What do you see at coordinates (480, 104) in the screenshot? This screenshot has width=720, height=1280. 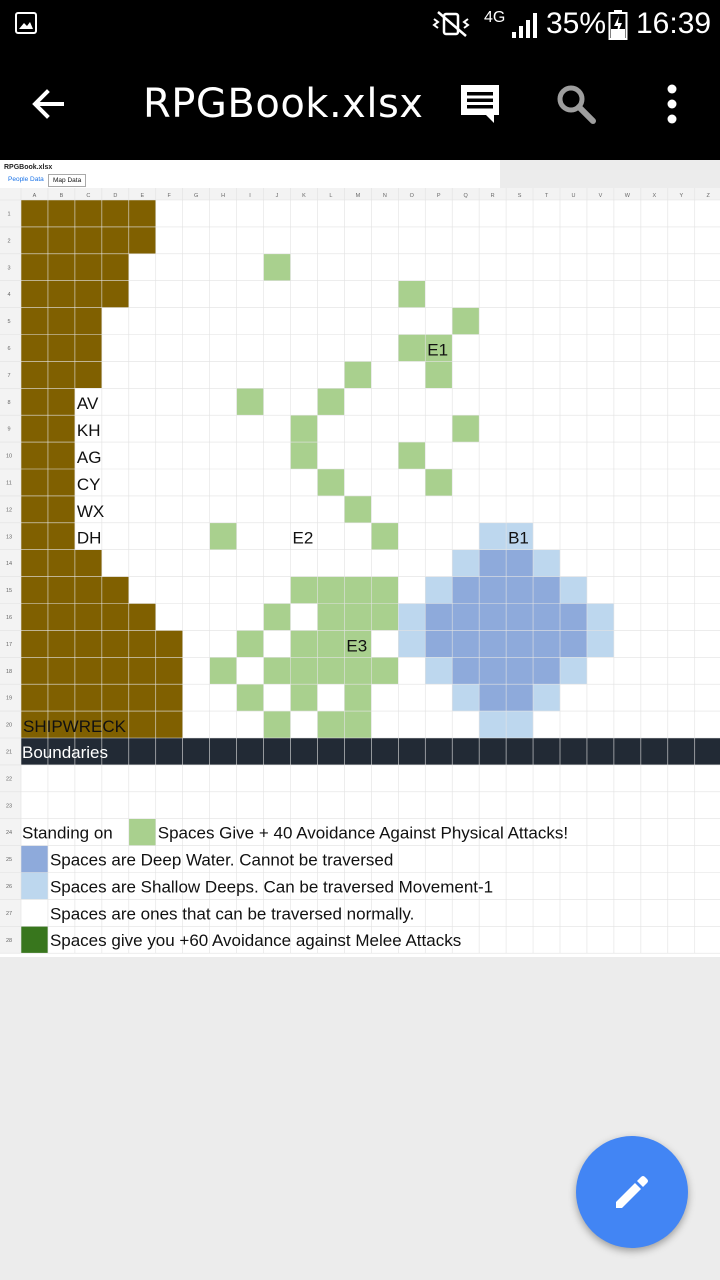 I see `comment-icon` at bounding box center [480, 104].